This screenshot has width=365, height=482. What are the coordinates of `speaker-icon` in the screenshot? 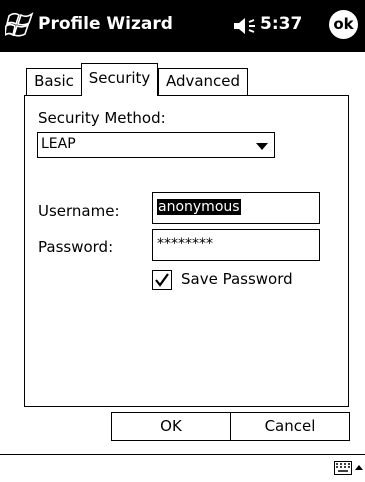 It's located at (245, 26).